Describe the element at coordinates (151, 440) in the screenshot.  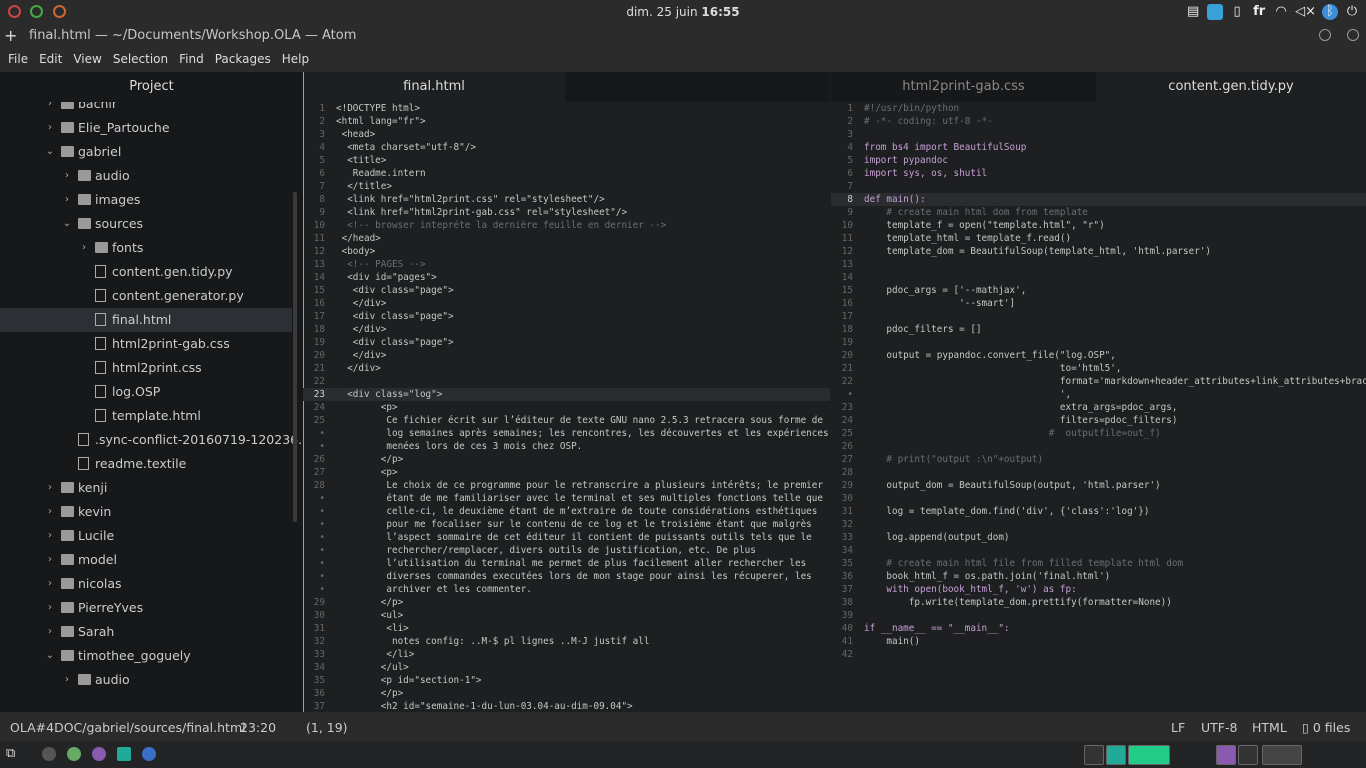
I see `tree-item: .sync-conflict-20160719-120236.DS_` at that location.